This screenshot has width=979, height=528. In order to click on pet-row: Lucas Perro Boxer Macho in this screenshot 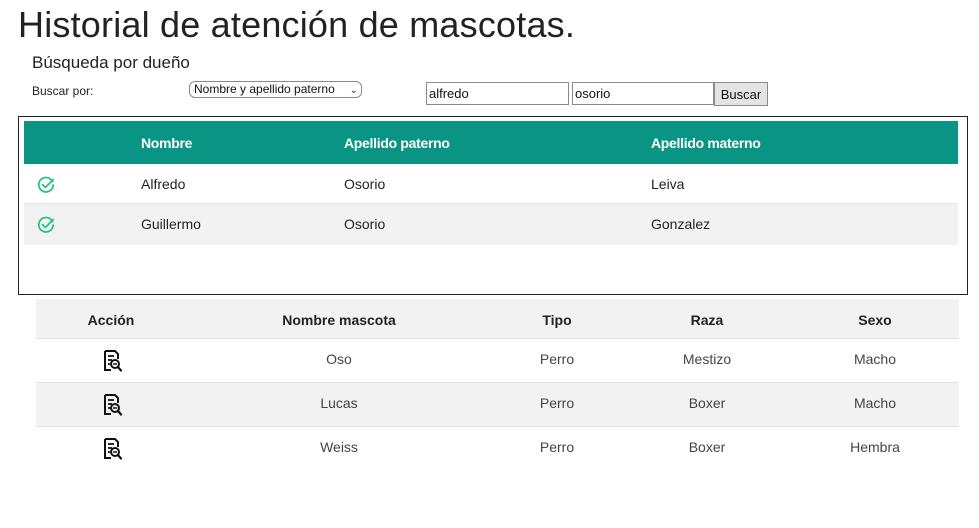, I will do `click(497, 404)`.